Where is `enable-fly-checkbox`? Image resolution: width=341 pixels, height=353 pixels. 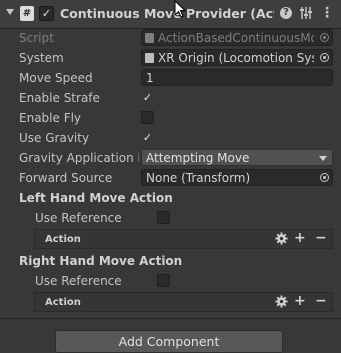
enable-fly-checkbox is located at coordinates (147, 117).